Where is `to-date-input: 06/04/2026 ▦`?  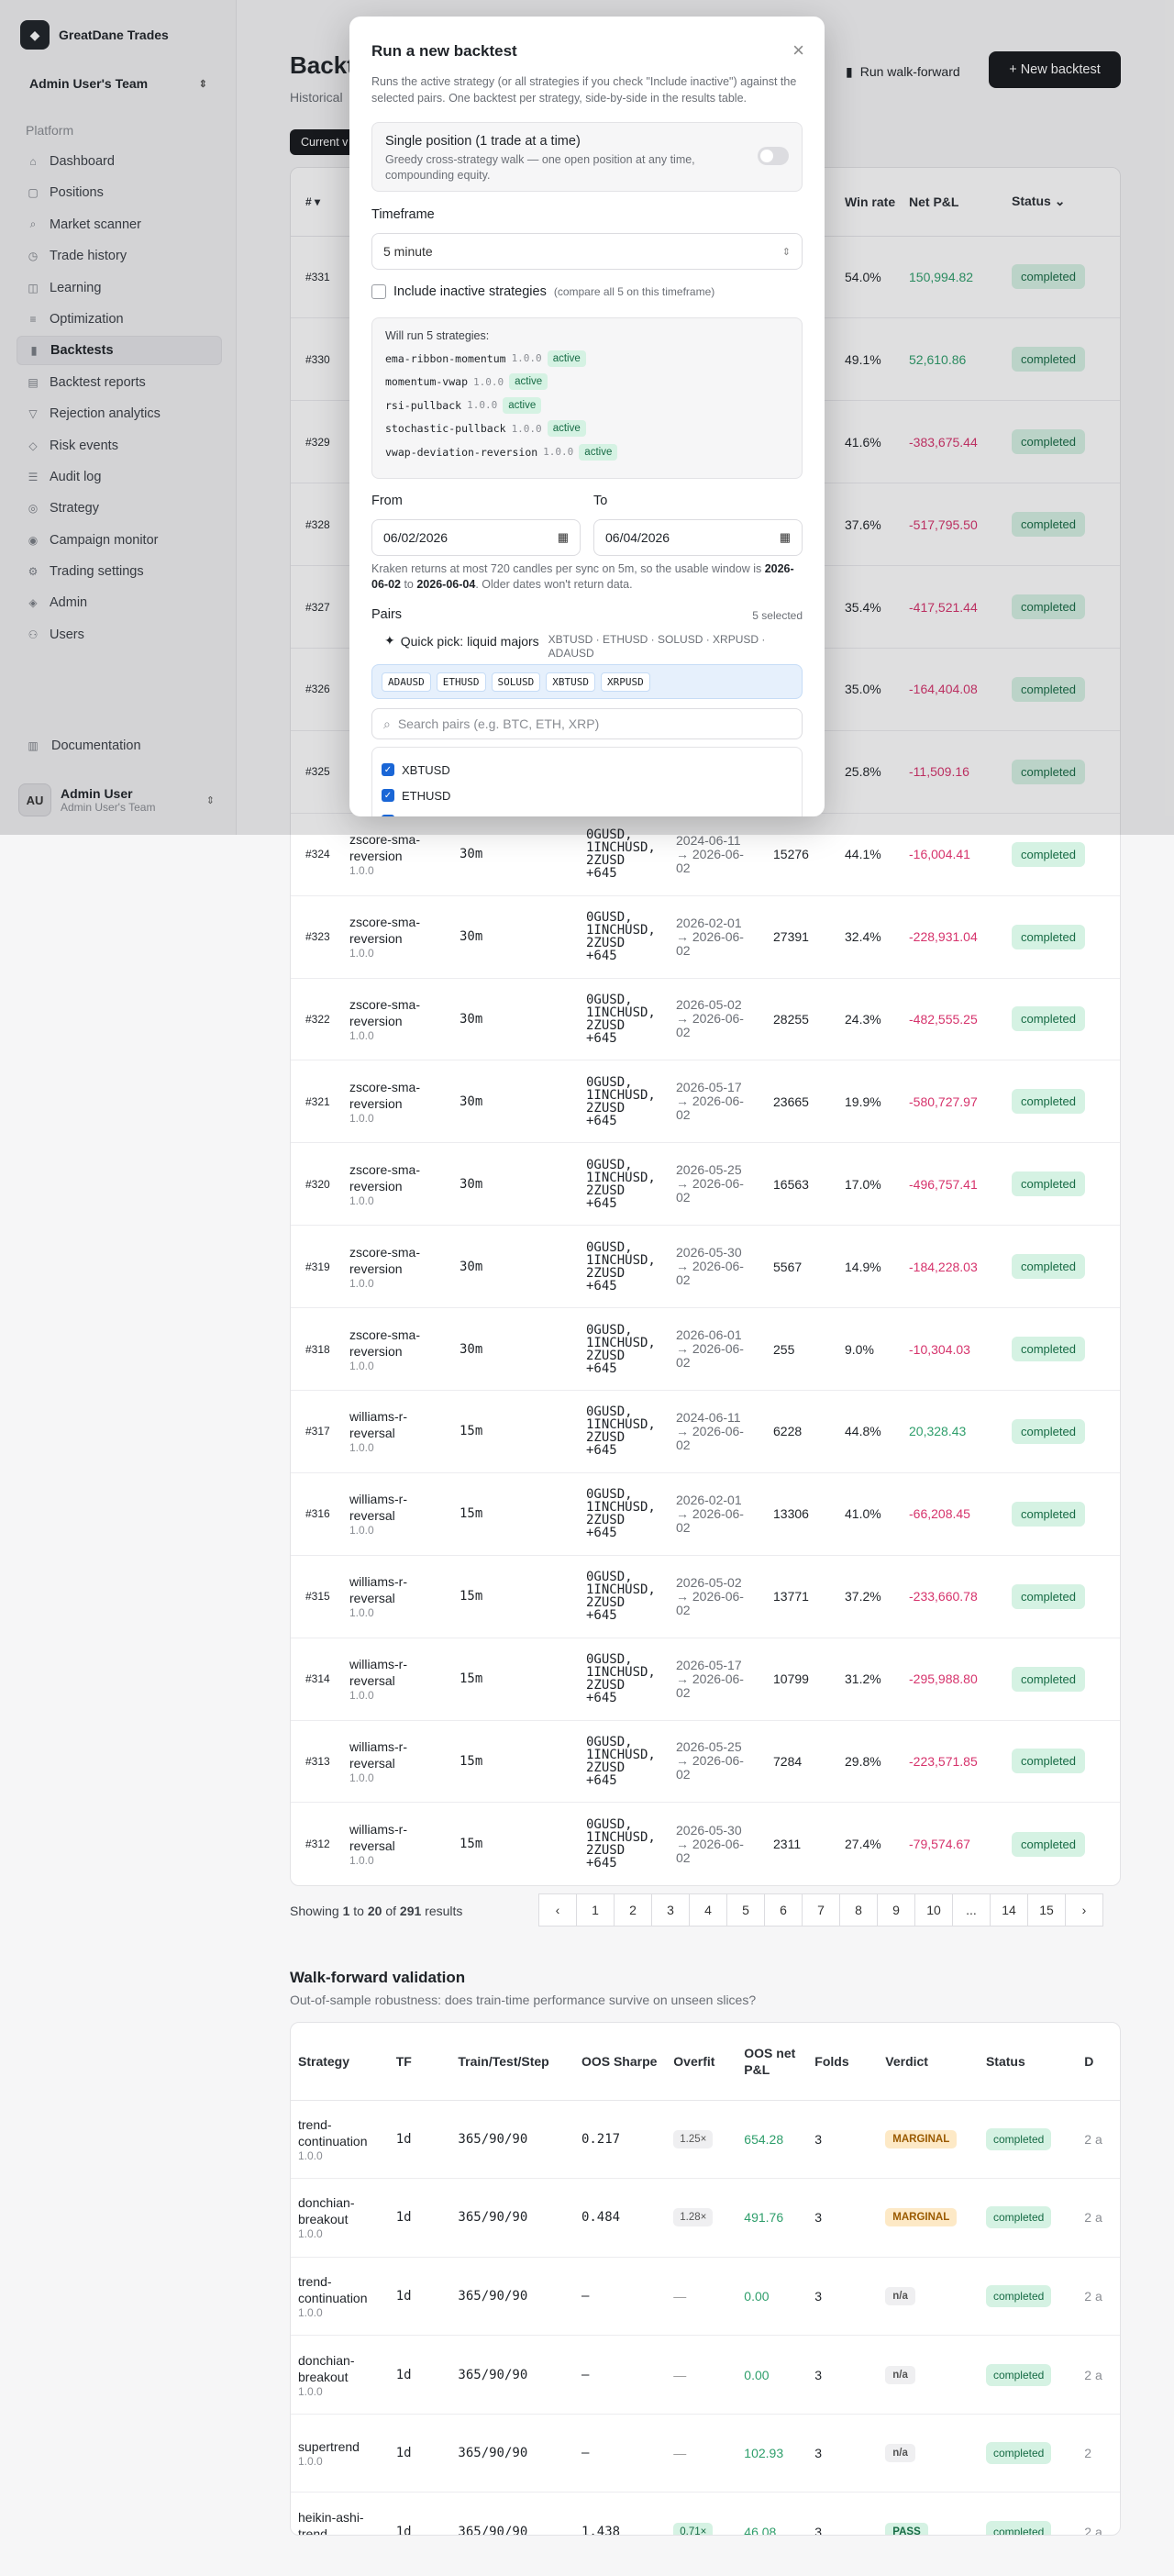
to-date-input: 06/04/2026 ▦ is located at coordinates (698, 537).